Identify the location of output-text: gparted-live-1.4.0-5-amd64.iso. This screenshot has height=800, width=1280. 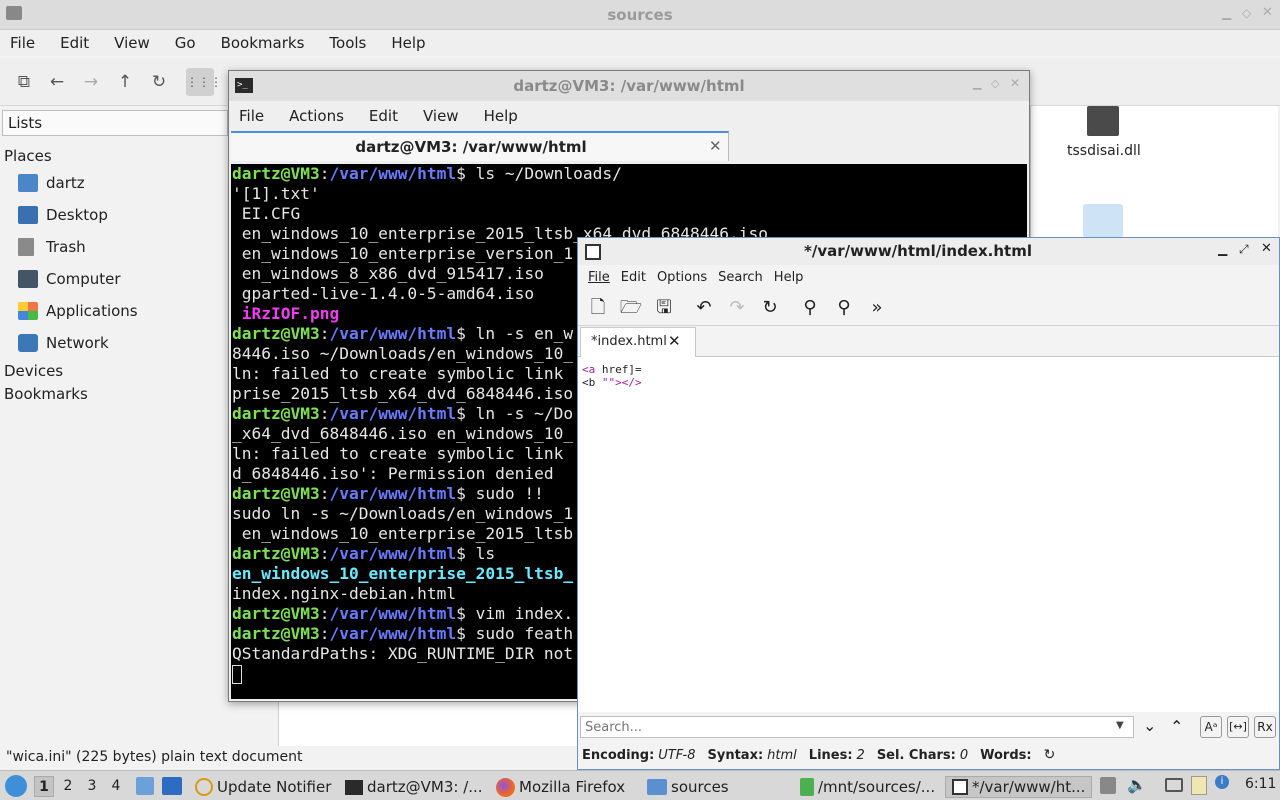
(383, 293).